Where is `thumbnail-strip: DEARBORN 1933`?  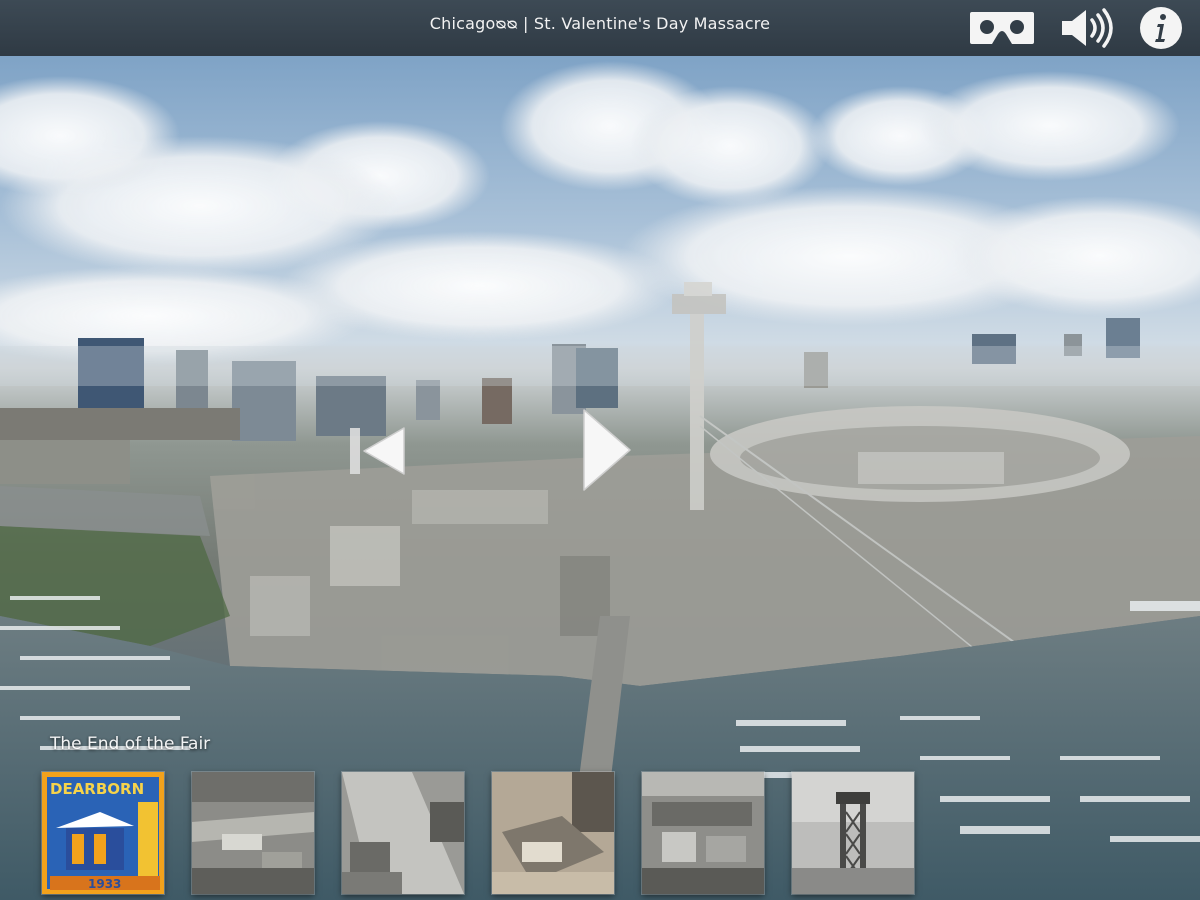
thumbnail-strip: DEARBORN 1933 is located at coordinates (480, 835).